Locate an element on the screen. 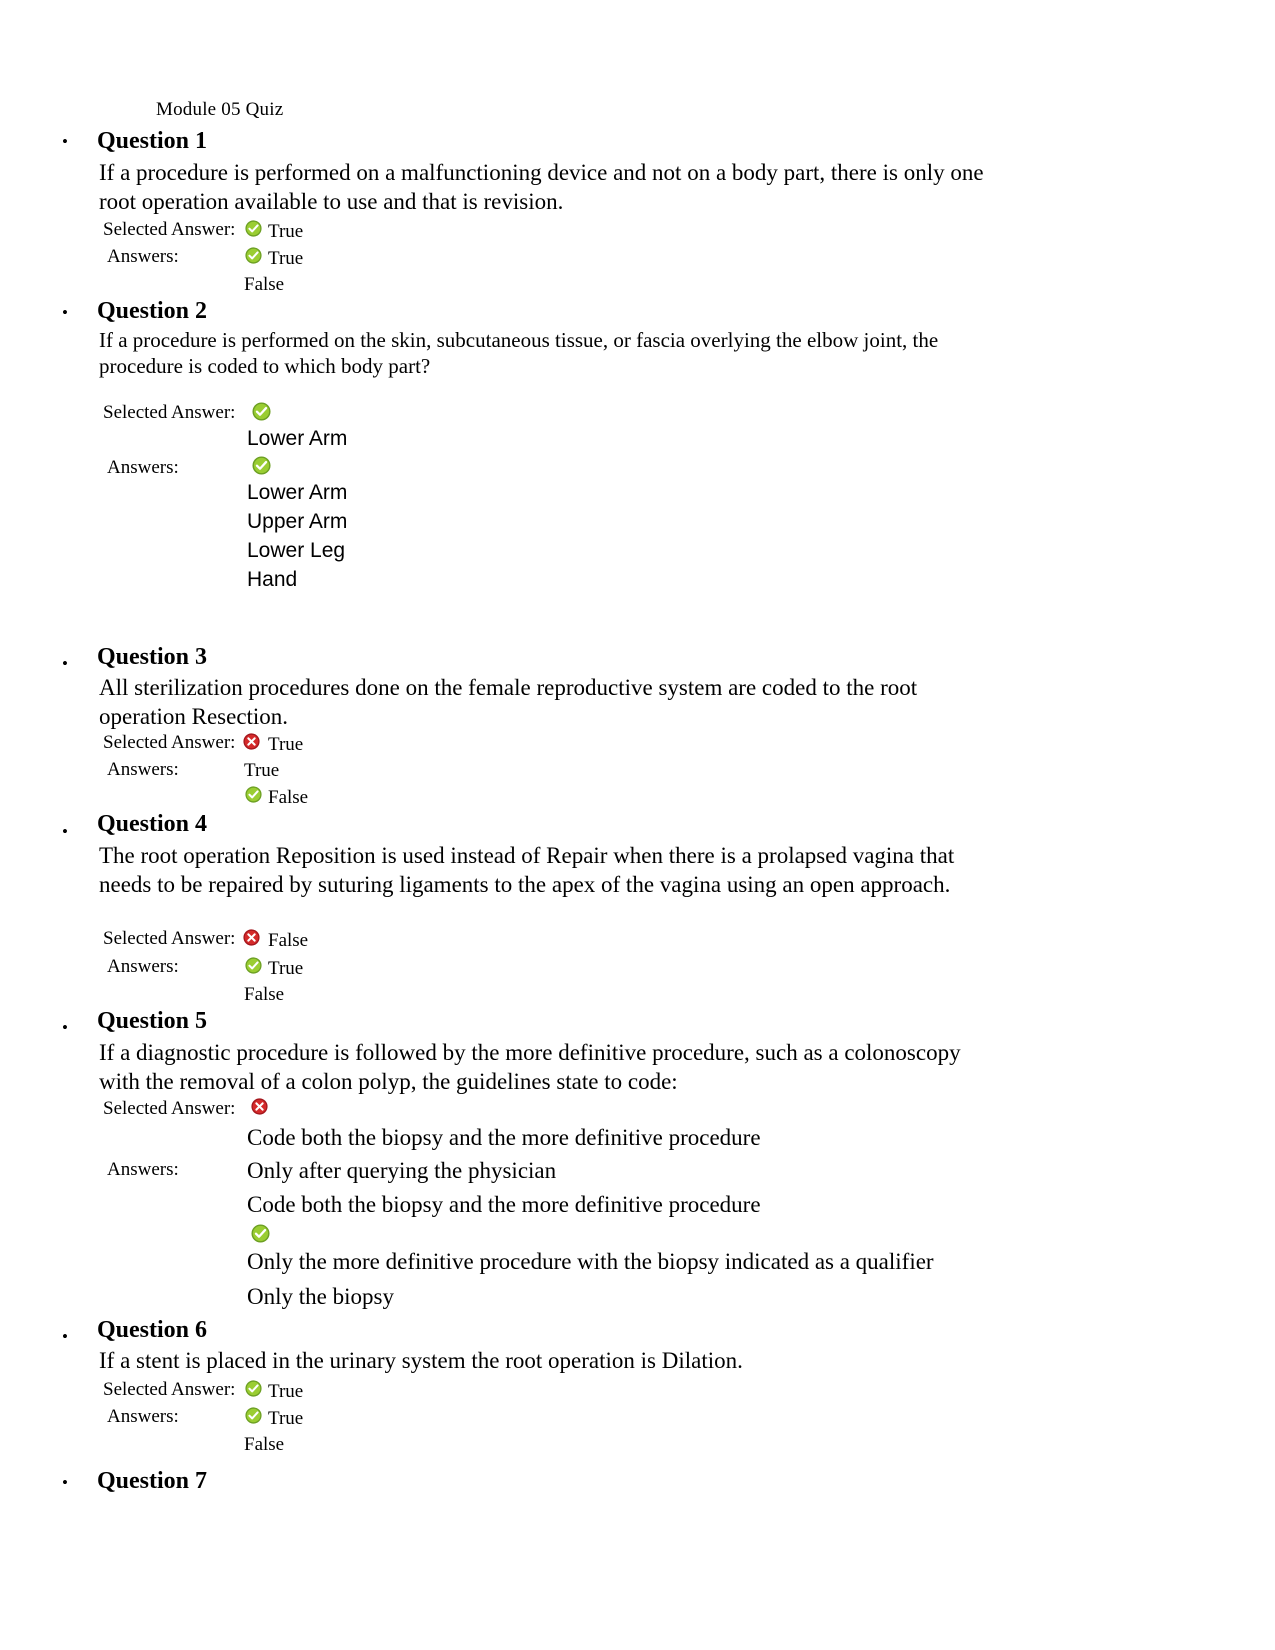 The height and width of the screenshot is (1650, 1275). answer-option: Upper Arm is located at coordinates (297, 521).